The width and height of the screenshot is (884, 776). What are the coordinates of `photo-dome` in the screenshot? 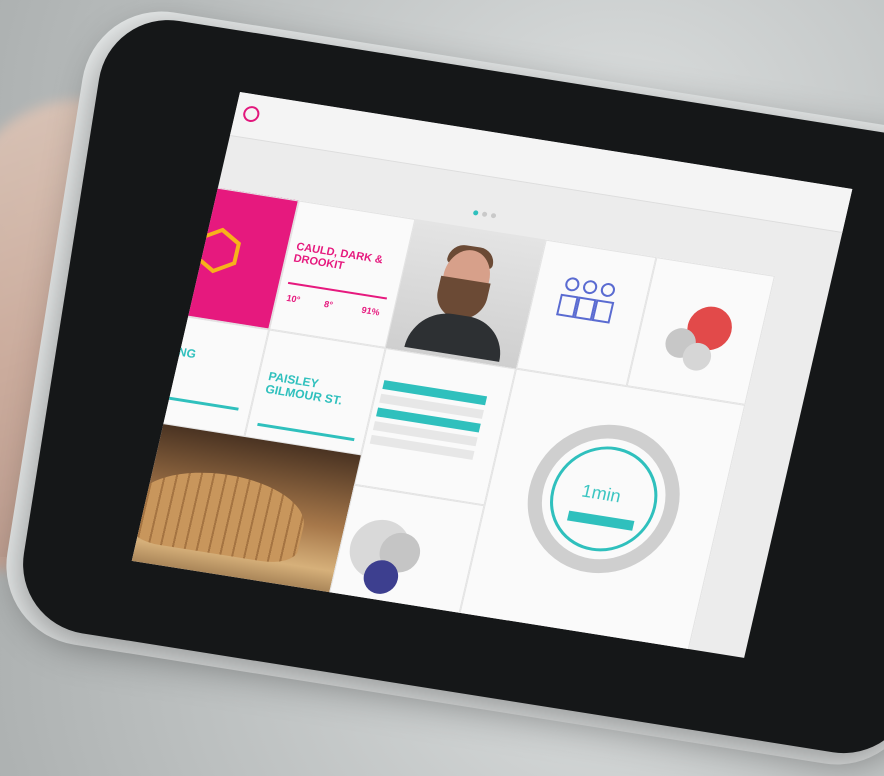 It's located at (222, 514).